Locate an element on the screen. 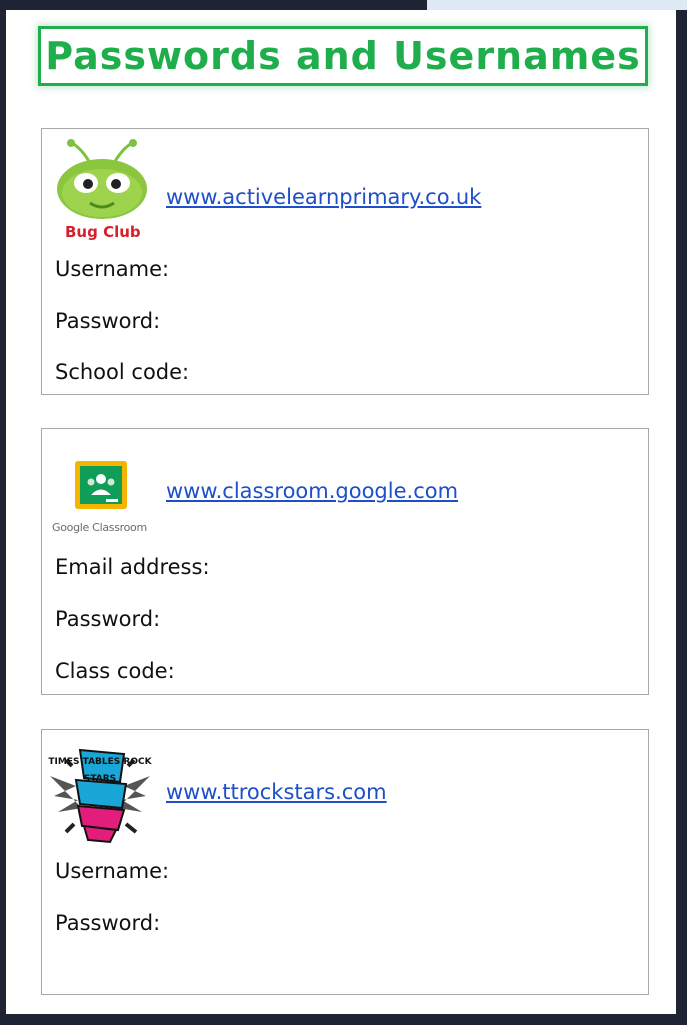  ttrockstars-logo-text: TIMES TABLES ROCK STARS is located at coordinates (100, 770).